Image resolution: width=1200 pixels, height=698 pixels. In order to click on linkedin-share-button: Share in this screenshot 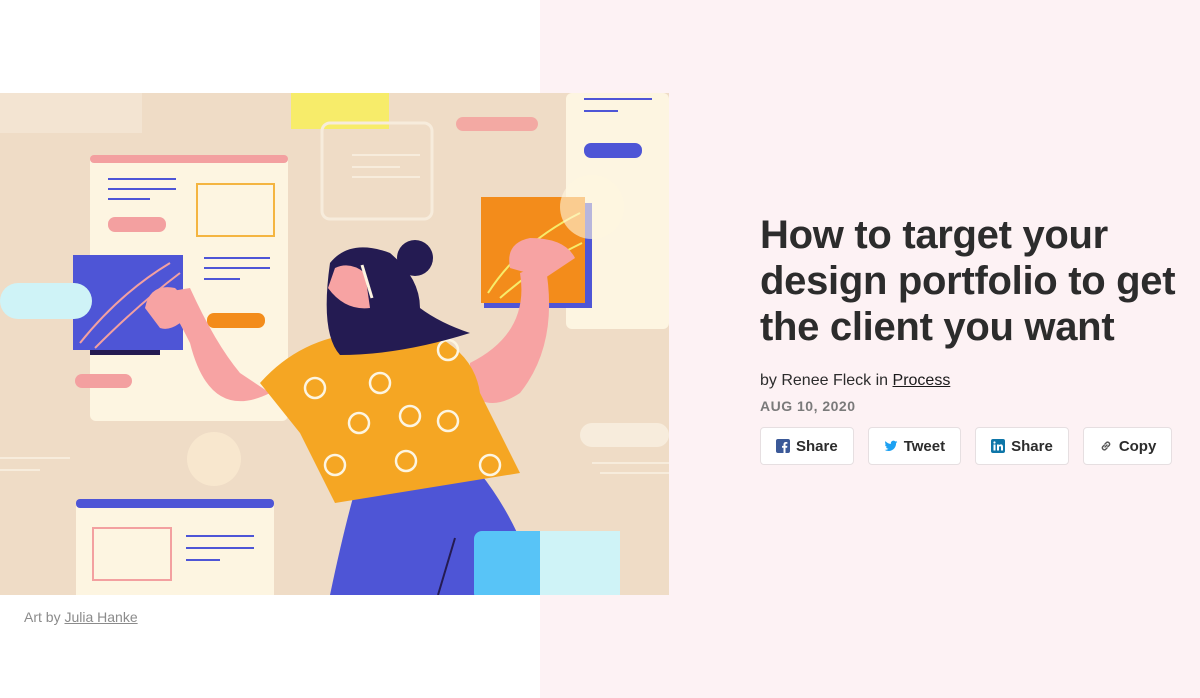, I will do `click(1022, 446)`.